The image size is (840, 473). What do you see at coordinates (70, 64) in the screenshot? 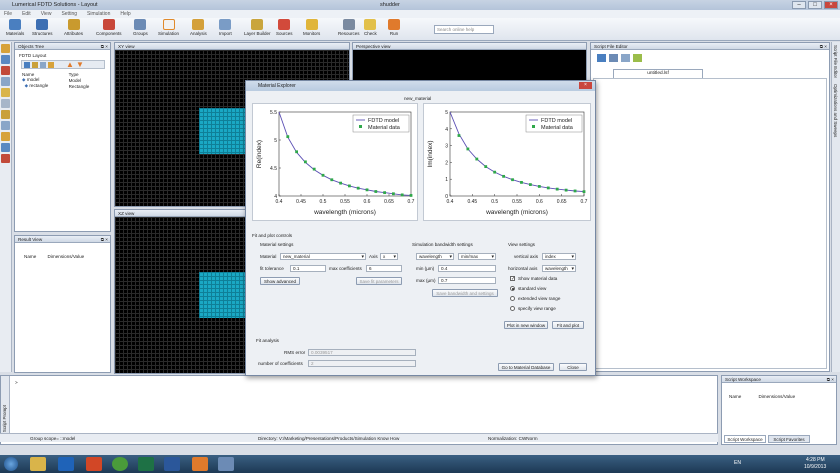
I see `move-up-icon: ▲` at bounding box center [70, 64].